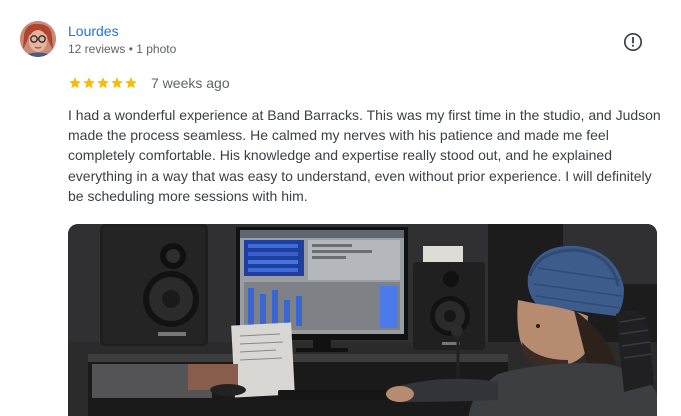 Image resolution: width=681 pixels, height=416 pixels. I want to click on reviewer-avatar, so click(38, 39).